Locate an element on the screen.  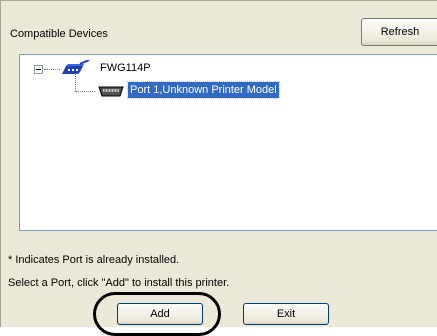
add-button: Add is located at coordinates (160, 314).